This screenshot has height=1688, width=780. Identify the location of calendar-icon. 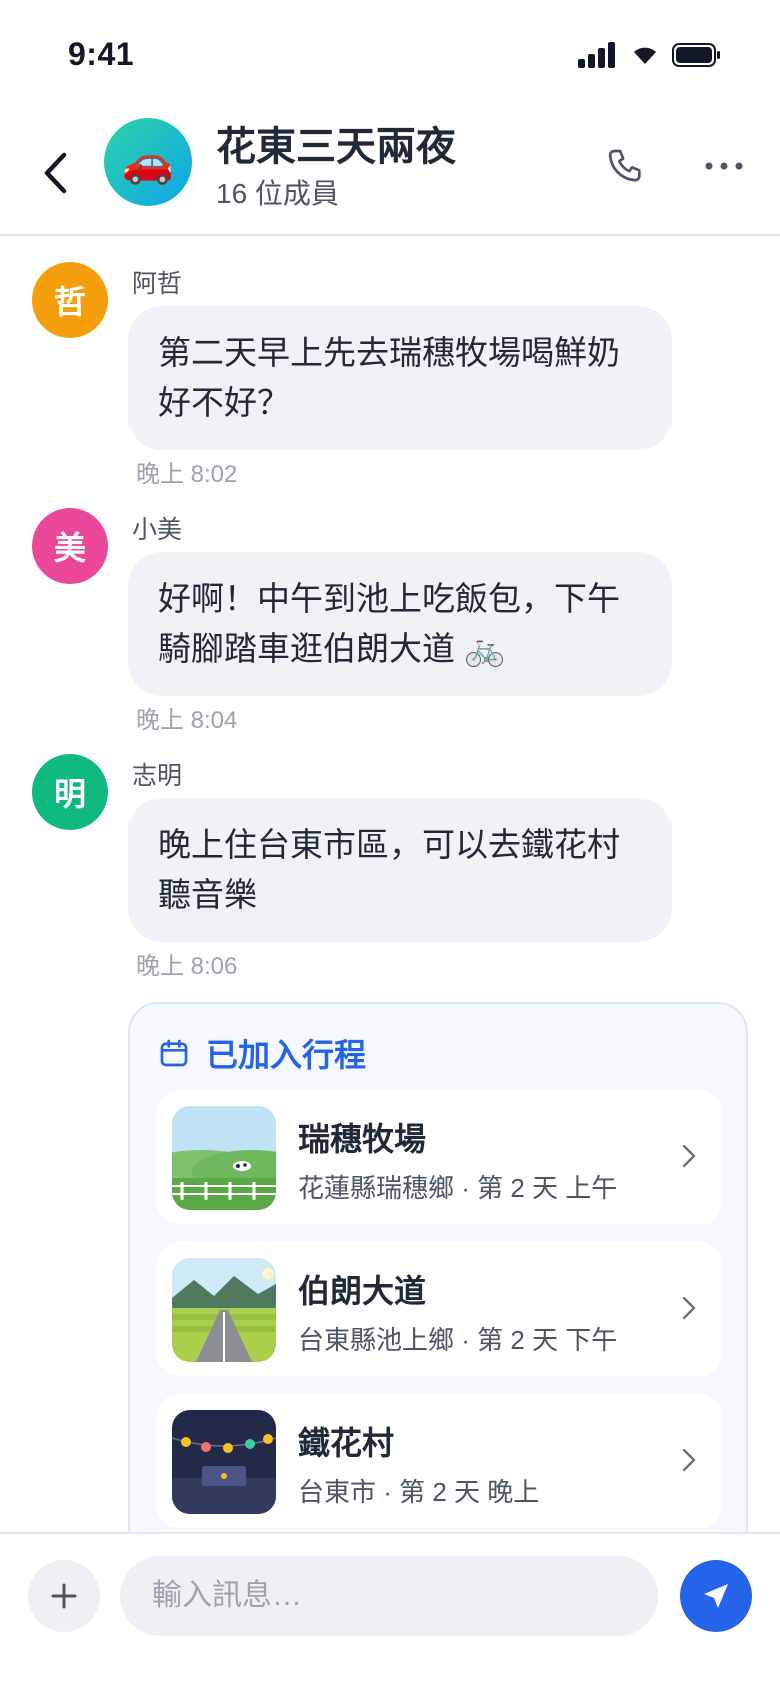
(174, 1053).